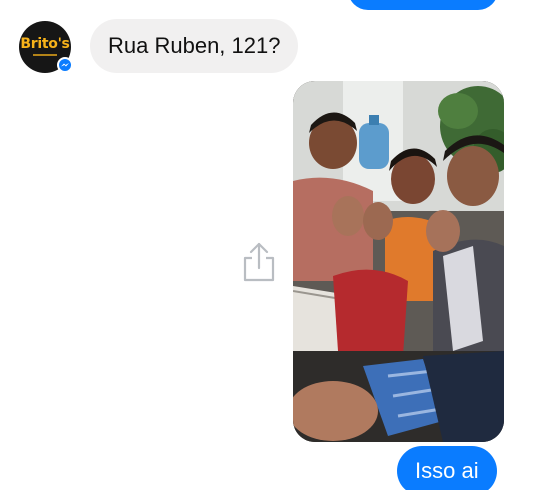  What do you see at coordinates (45, 55) in the screenshot?
I see `logo-underline` at bounding box center [45, 55].